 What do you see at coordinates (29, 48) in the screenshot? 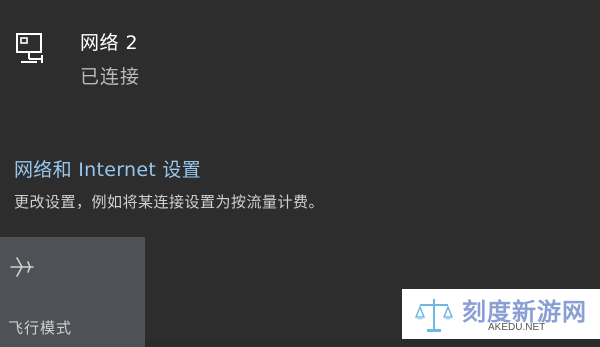
I see `ethernet-computer-icon` at bounding box center [29, 48].